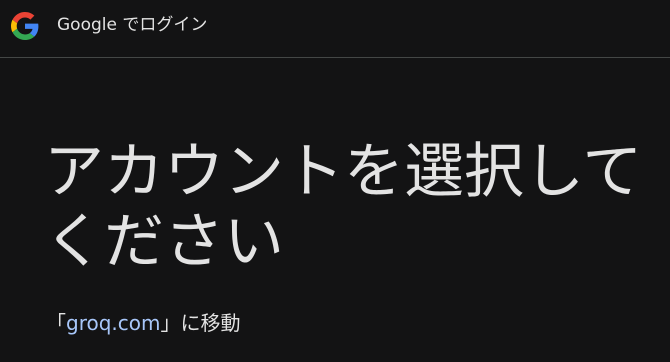  I want to click on subtitle-prefix: 「, so click(56, 323).